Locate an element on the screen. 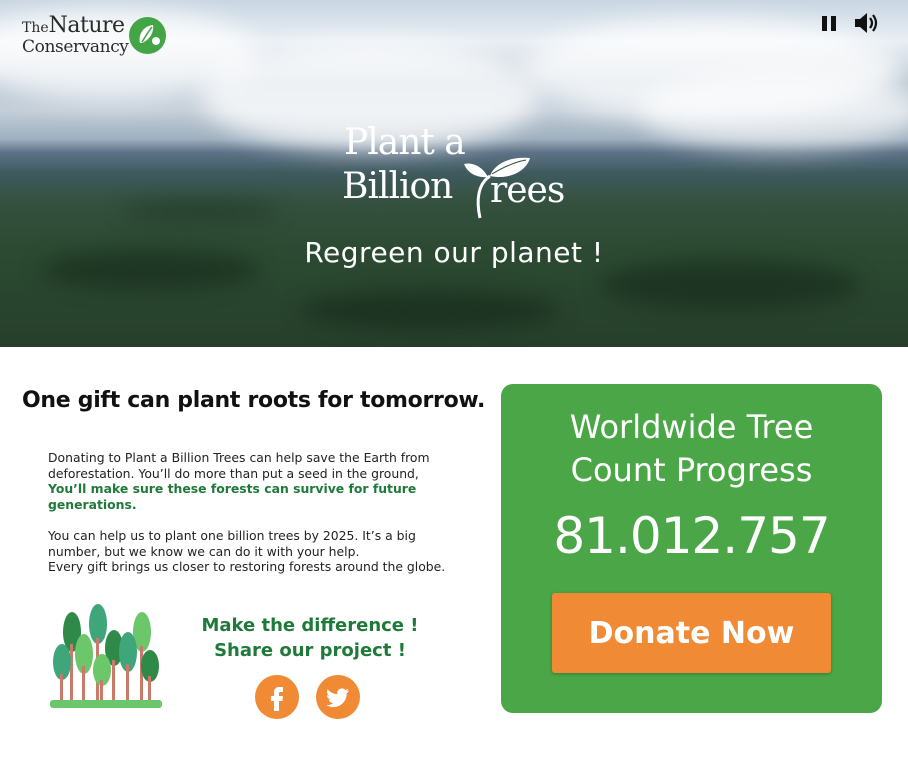 The image size is (908, 762). volume-icon is located at coordinates (866, 23).